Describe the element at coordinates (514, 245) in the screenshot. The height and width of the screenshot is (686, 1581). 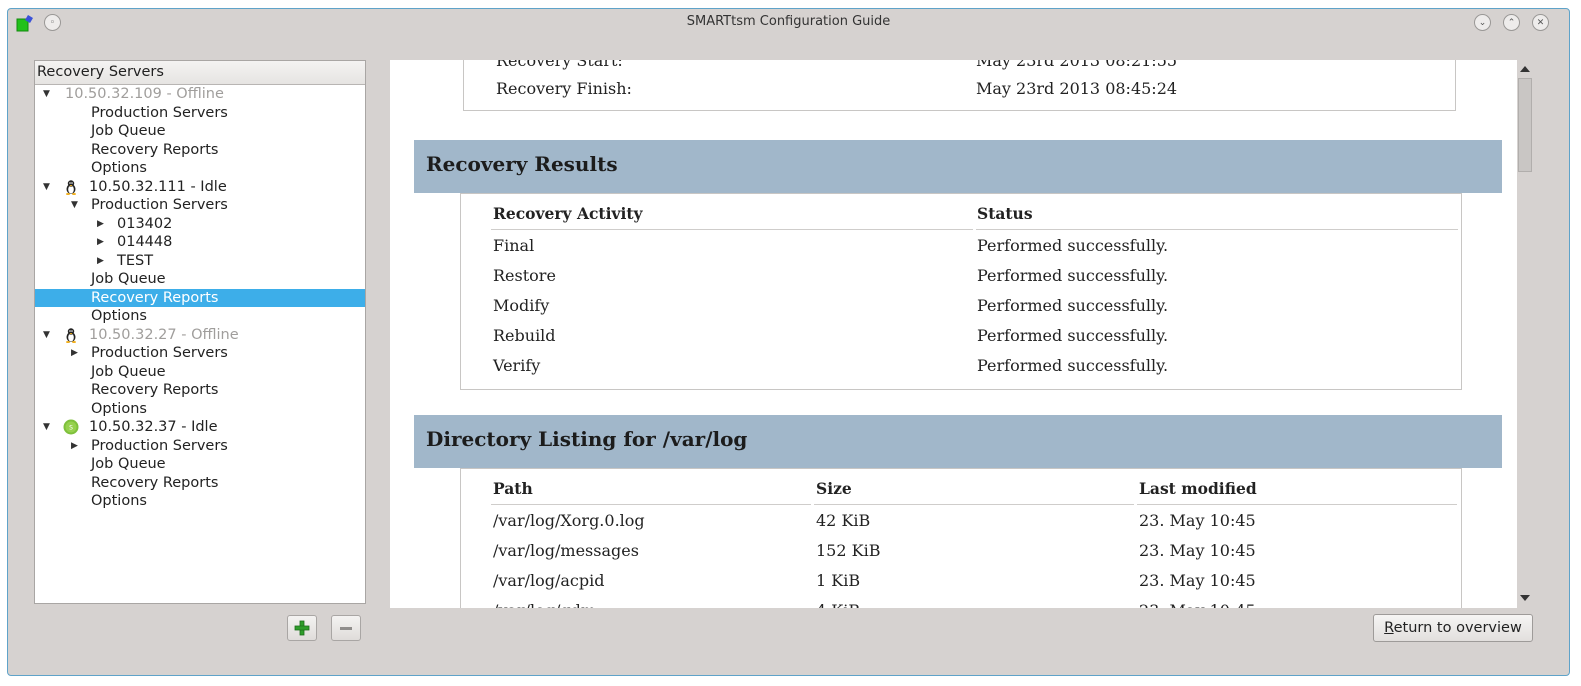
I see `activity-cell: Final` at that location.